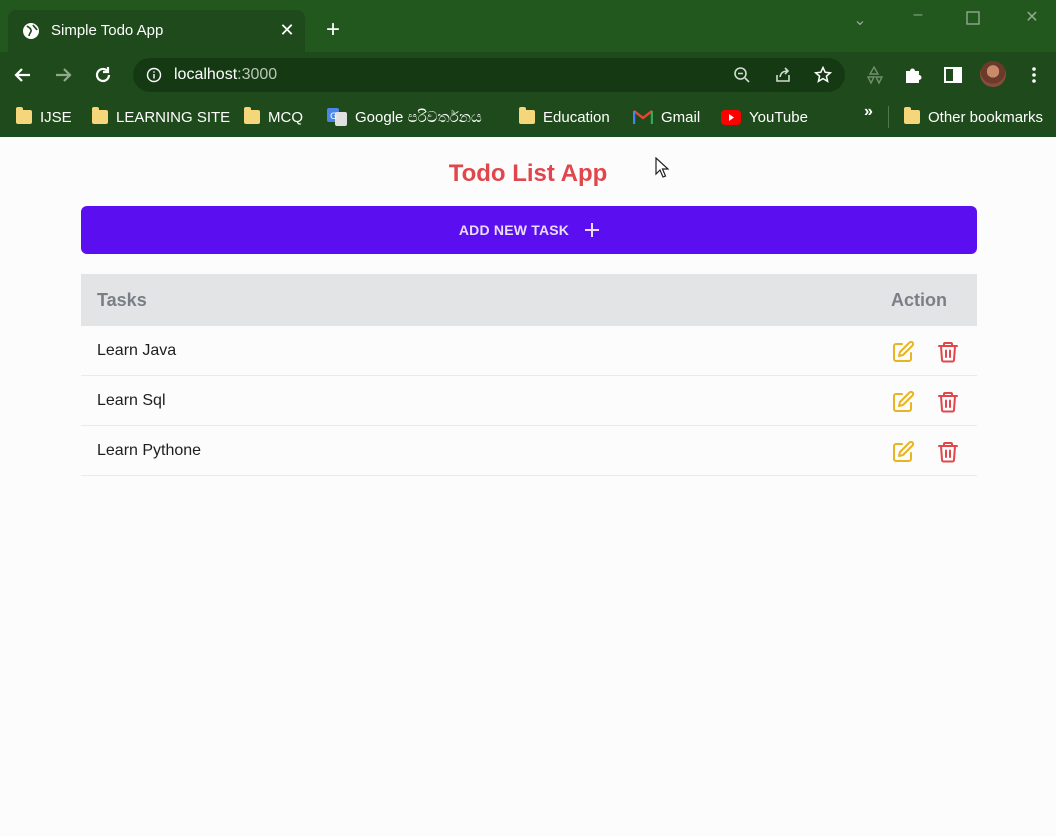 This screenshot has height=836, width=1056. What do you see at coordinates (860, 19) in the screenshot?
I see `chevron-down-icon: ⌄` at bounding box center [860, 19].